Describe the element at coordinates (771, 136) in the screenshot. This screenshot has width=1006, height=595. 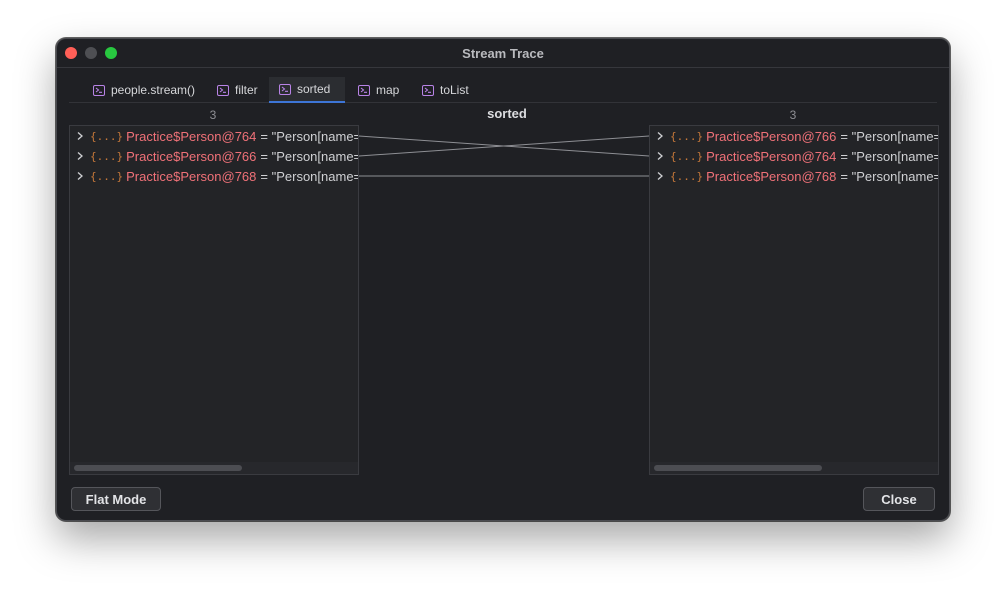
I see `object-name: Practice$Person@766` at that location.